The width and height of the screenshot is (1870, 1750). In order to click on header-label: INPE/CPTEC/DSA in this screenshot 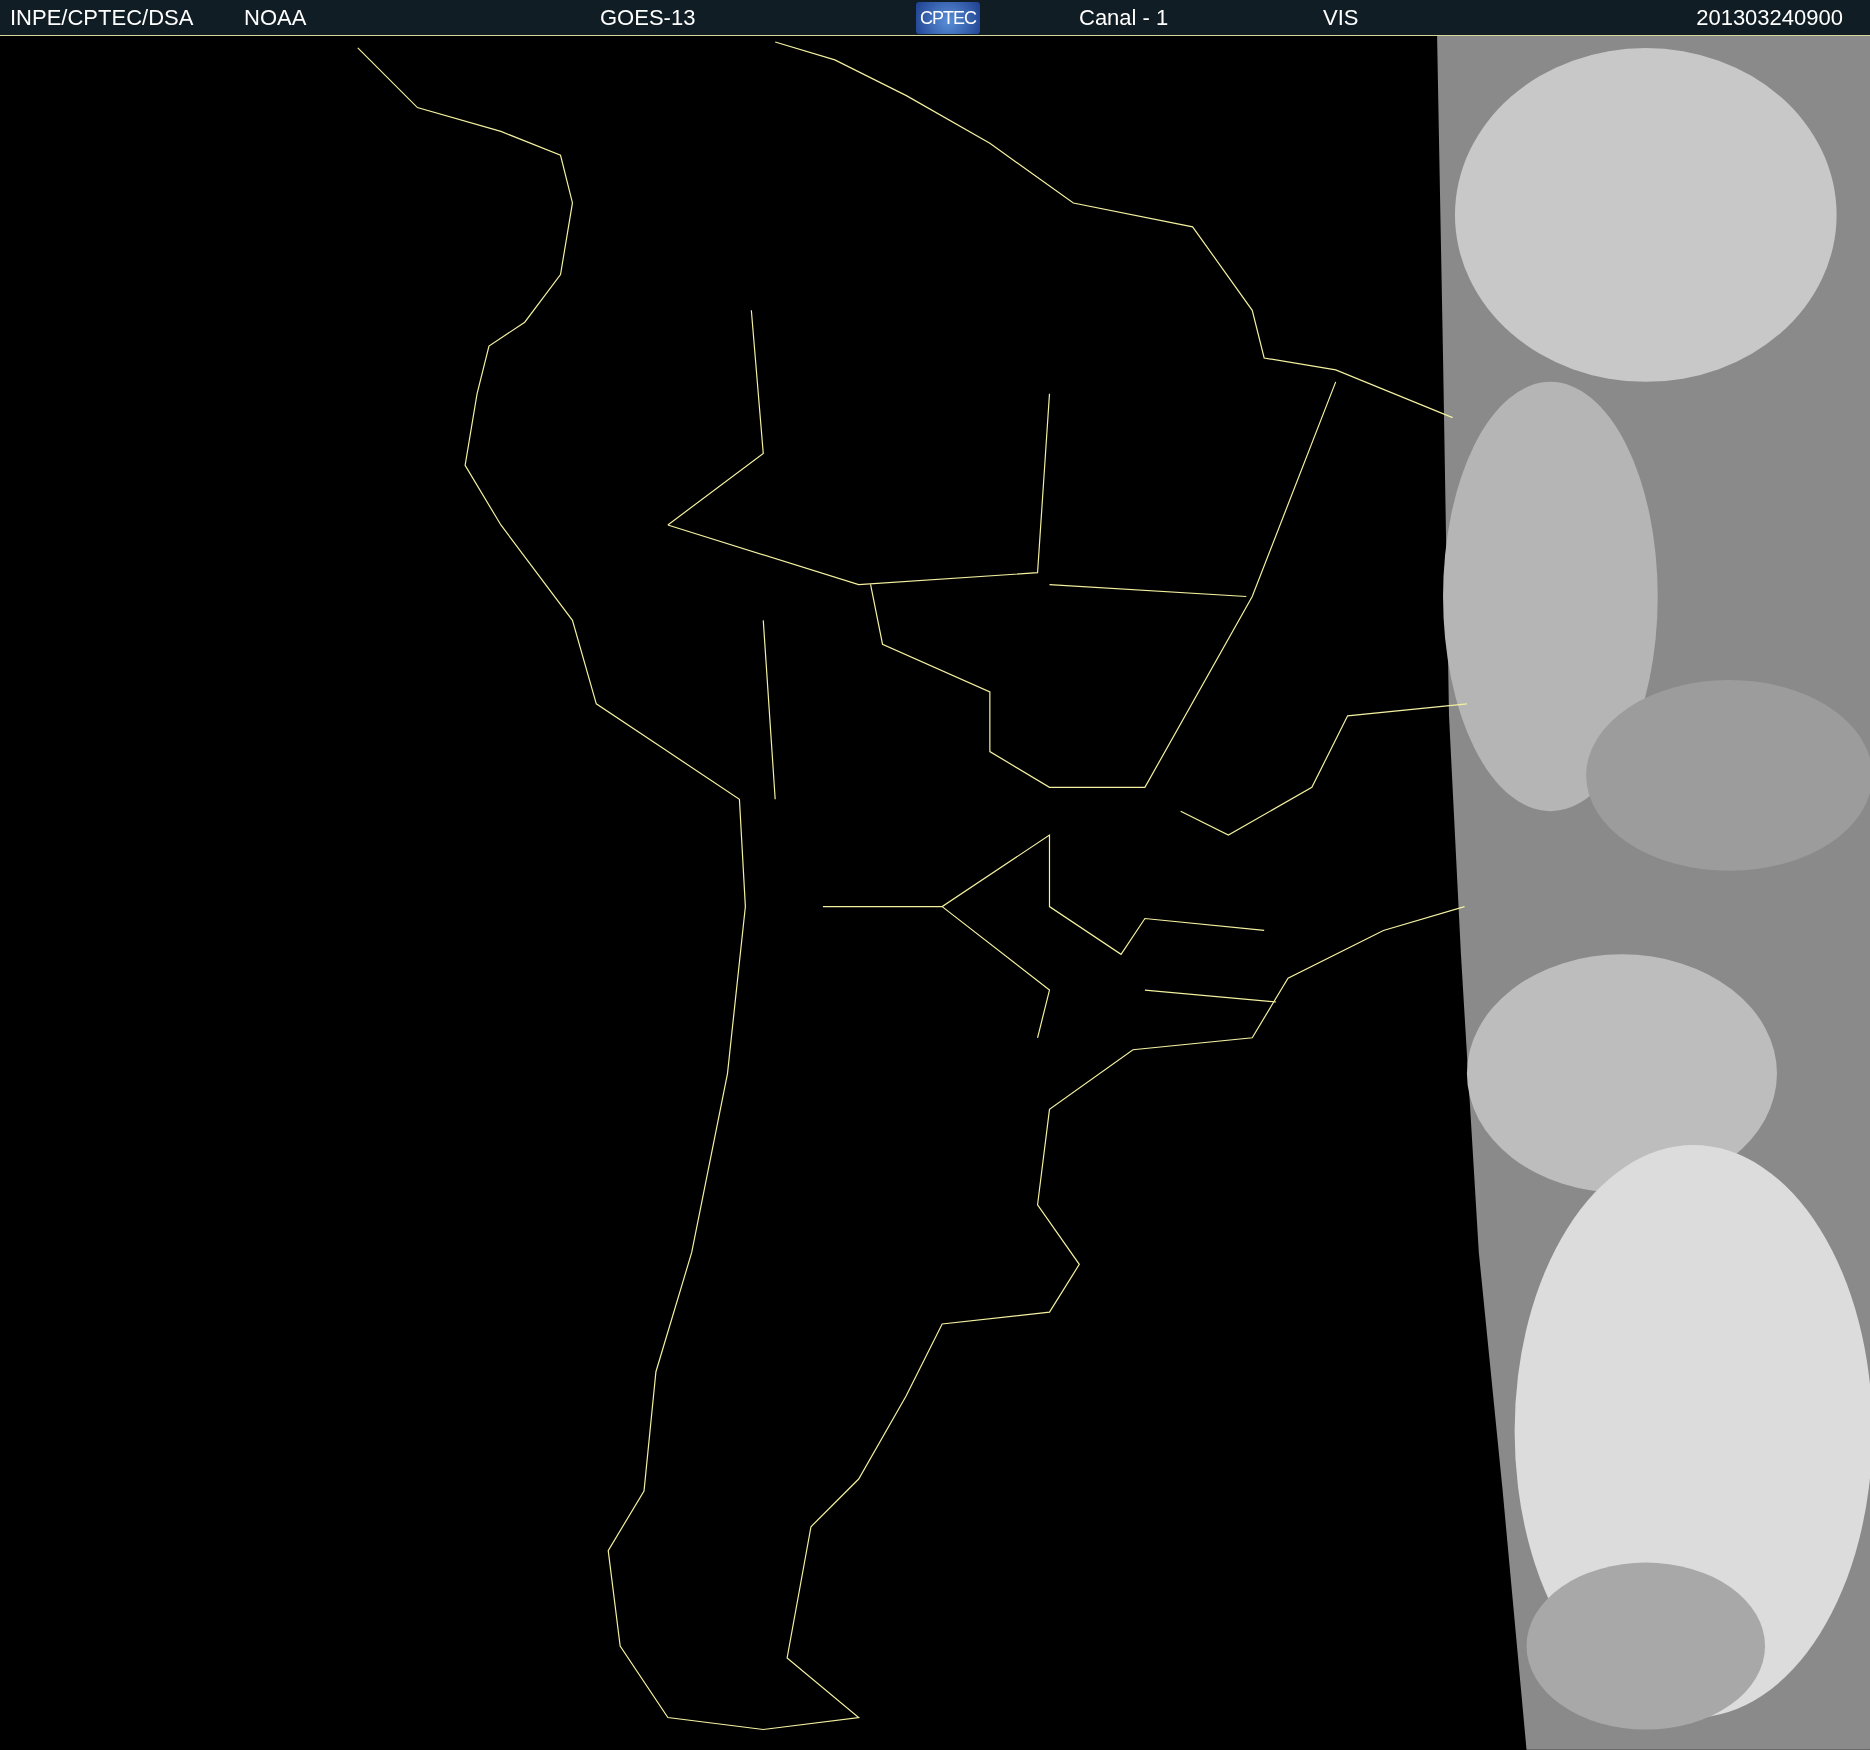, I will do `click(102, 17)`.